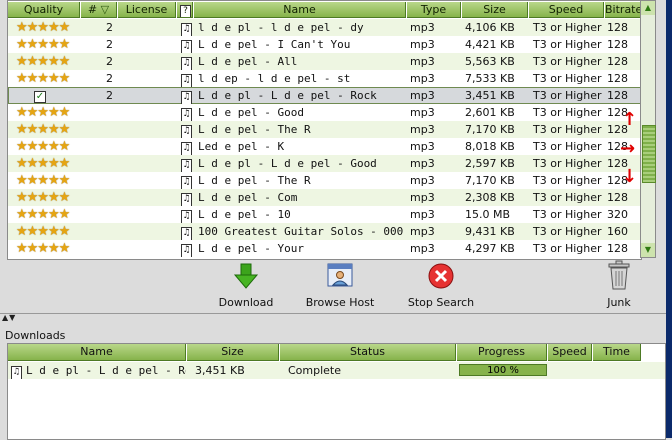  Describe the element at coordinates (434, 10) in the screenshot. I see `col-header-type: Type` at that location.